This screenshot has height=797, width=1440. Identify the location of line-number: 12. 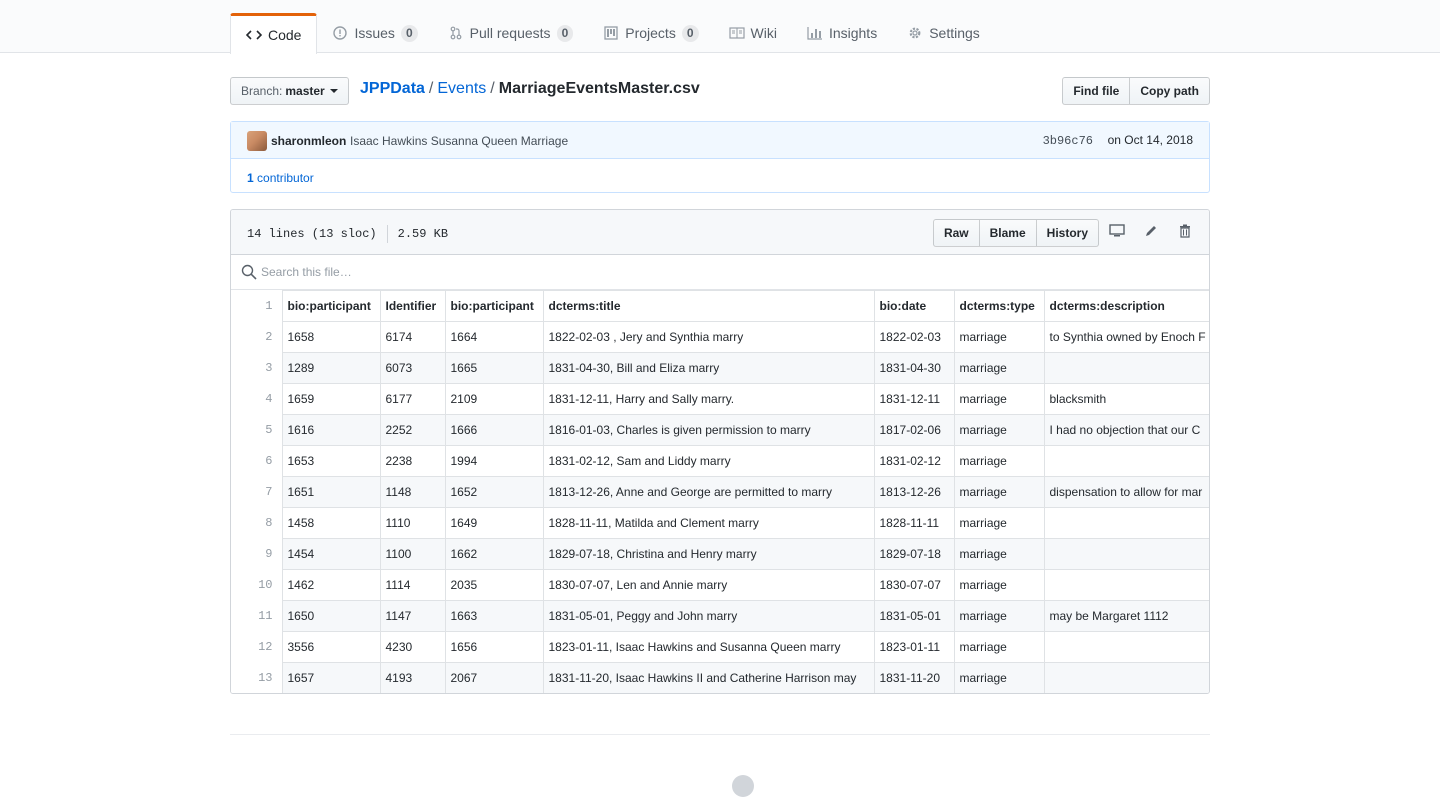
(257, 647).